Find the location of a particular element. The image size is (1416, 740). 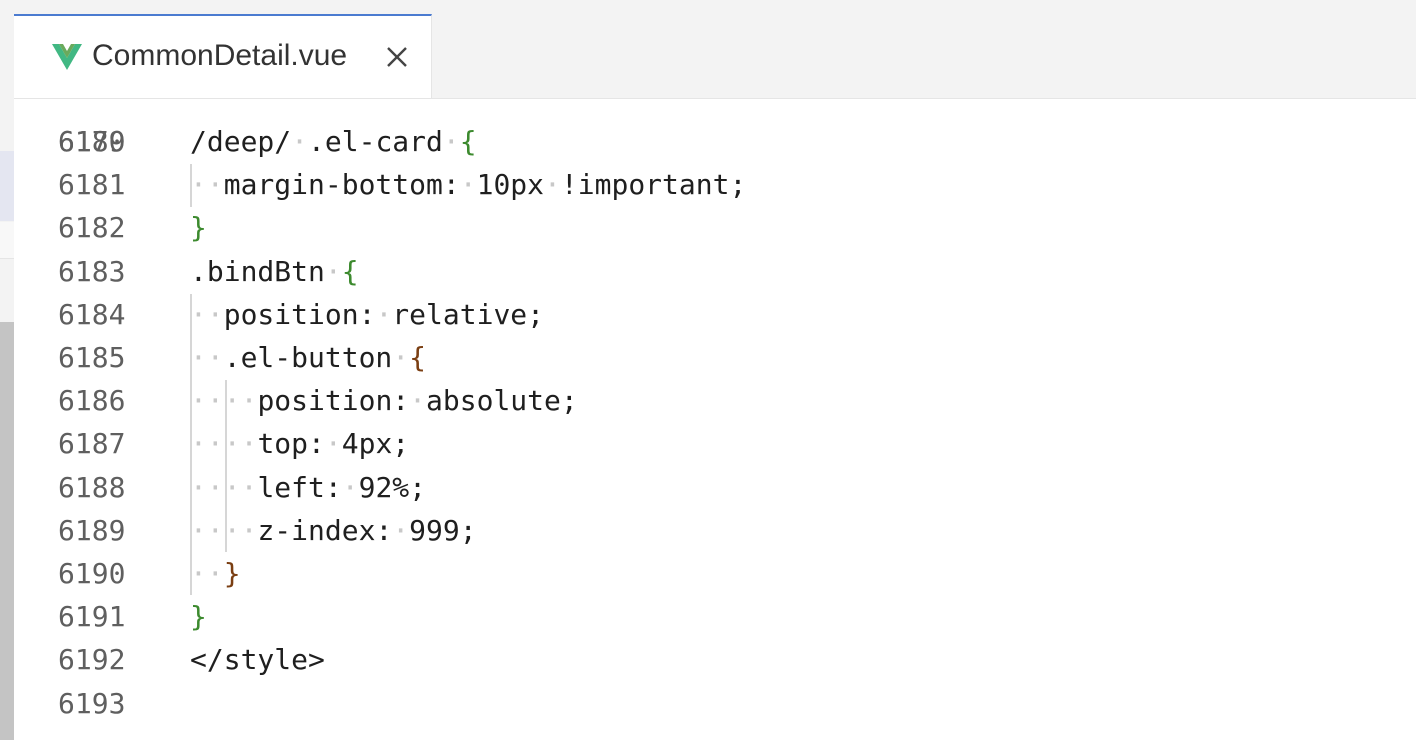

code-token: /deep/ is located at coordinates (241, 141).